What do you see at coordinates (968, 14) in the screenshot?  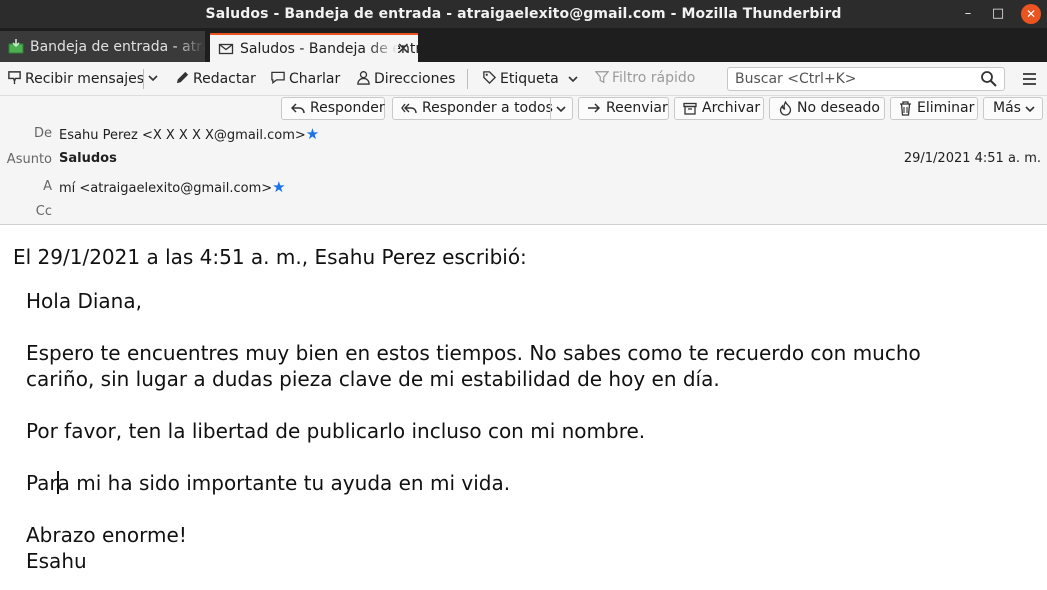 I see `minimize-button: –` at bounding box center [968, 14].